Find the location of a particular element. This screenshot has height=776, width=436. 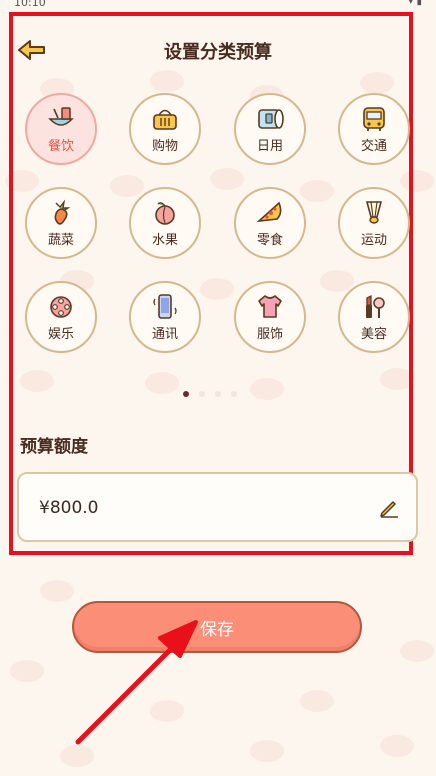

category-clothing: 服饰 is located at coordinates (270, 317).